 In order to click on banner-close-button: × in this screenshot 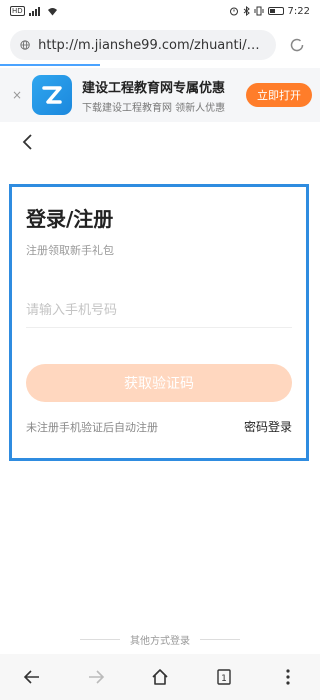, I will do `click(17, 95)`.